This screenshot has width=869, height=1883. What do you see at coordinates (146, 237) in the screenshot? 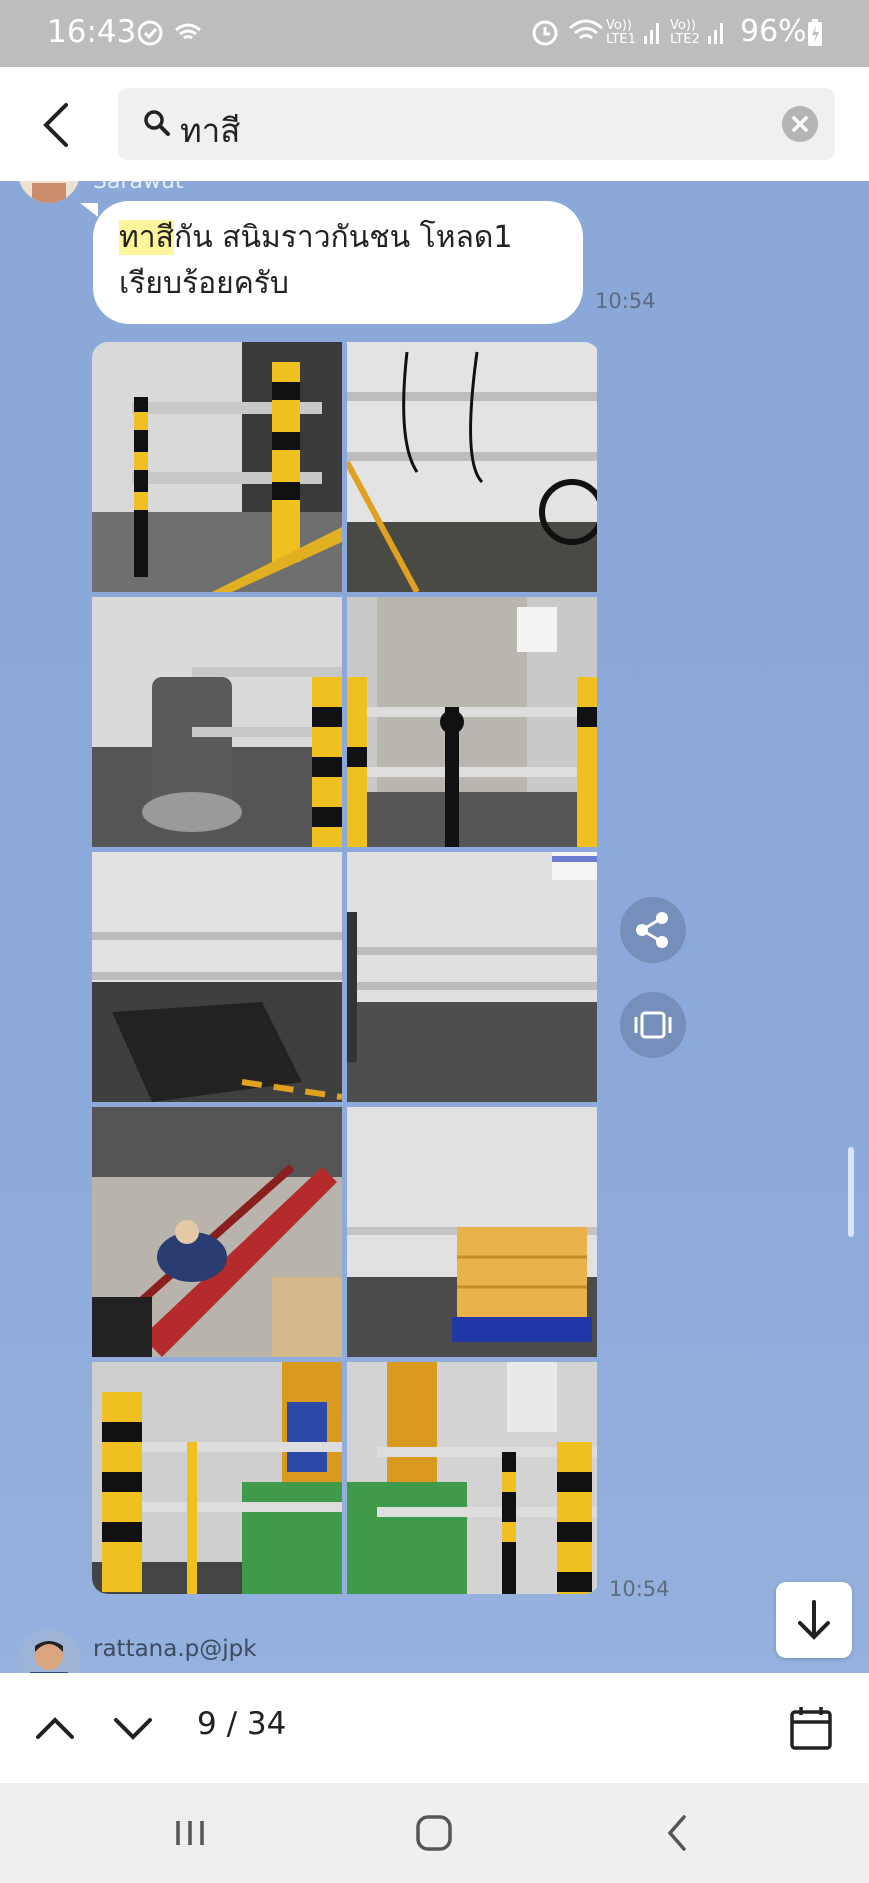
I see `search-highlight: ทาสี` at bounding box center [146, 237].